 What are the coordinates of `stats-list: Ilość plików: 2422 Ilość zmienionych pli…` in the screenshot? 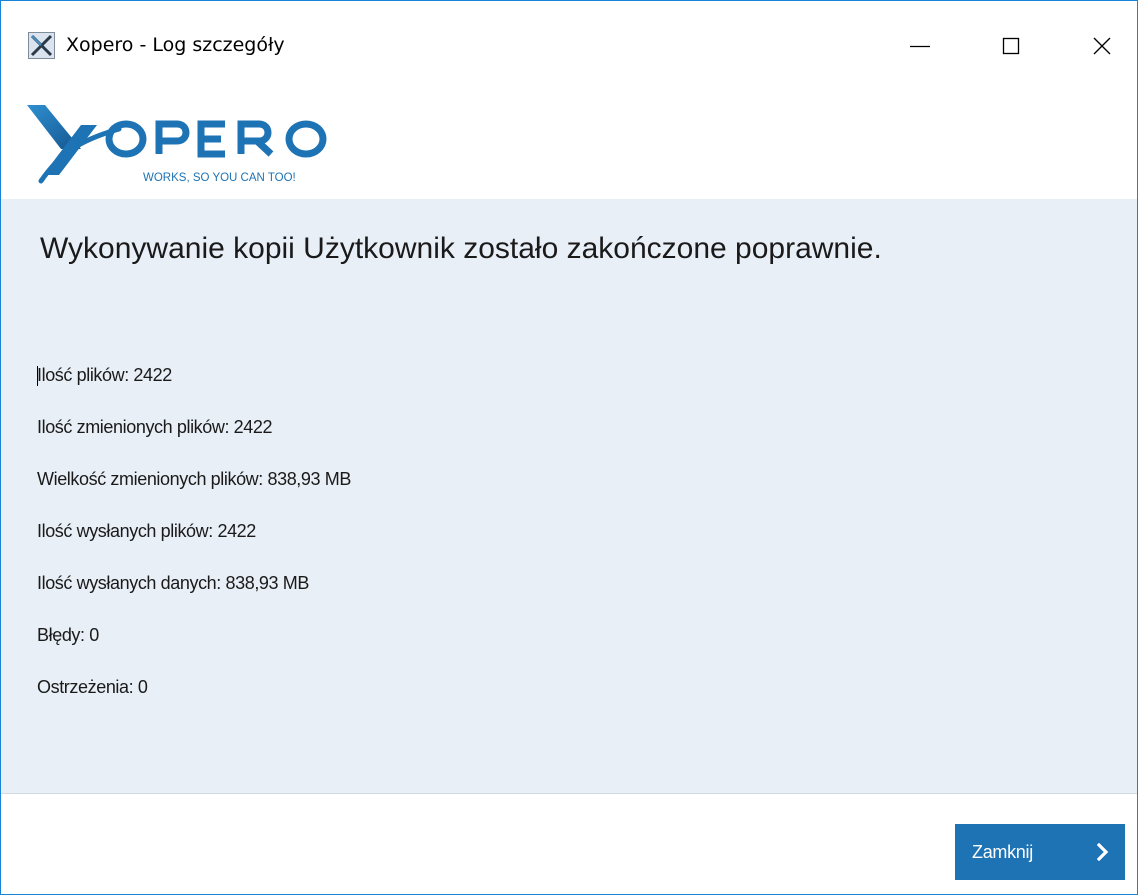 It's located at (194, 546).